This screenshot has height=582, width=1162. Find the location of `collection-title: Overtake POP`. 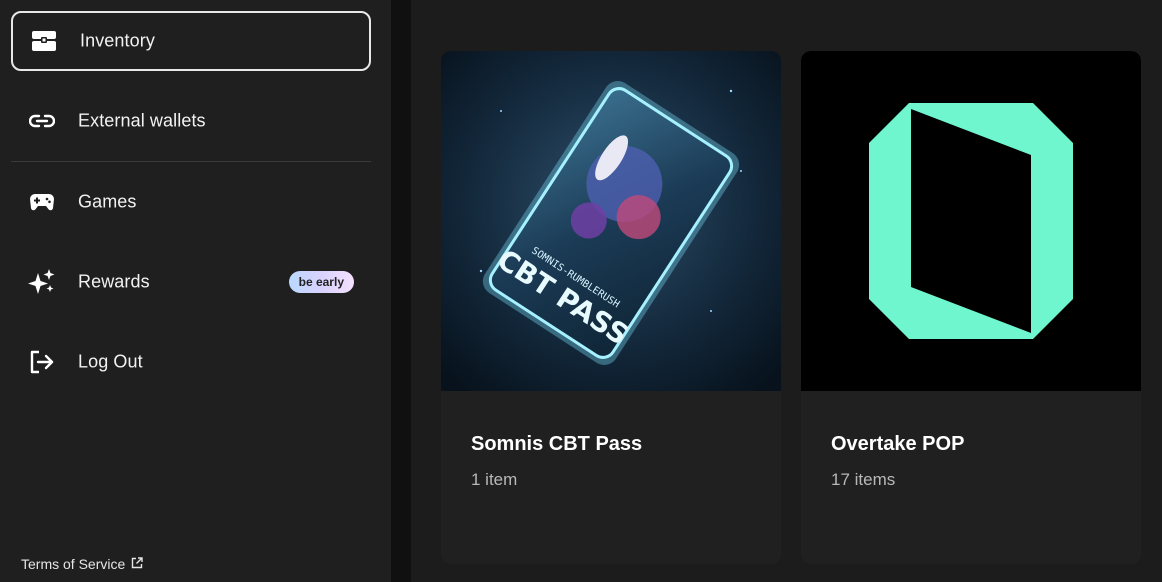

collection-title: Overtake POP is located at coordinates (898, 444).